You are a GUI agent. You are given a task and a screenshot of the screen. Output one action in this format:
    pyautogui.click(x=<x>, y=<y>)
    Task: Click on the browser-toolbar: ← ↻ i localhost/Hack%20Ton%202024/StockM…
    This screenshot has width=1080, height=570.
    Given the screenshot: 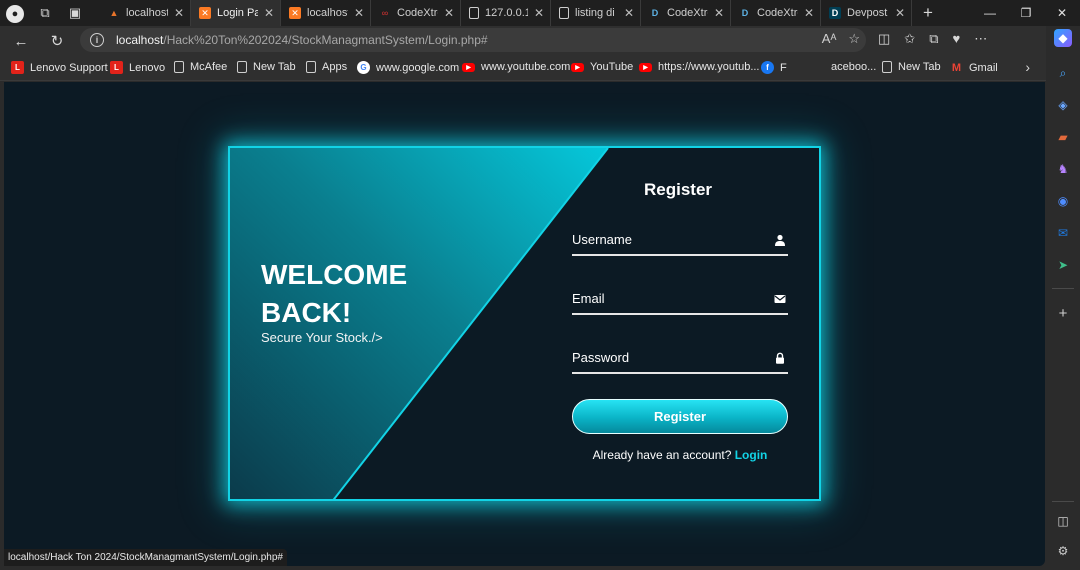 What is the action you would take?
    pyautogui.click(x=523, y=40)
    